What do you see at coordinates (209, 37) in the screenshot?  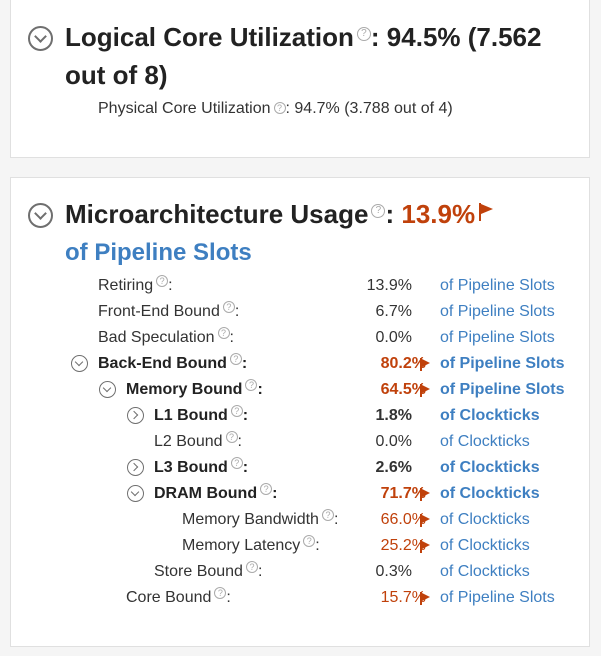 I see `logical-core-title-text: Logical Core Utilization` at bounding box center [209, 37].